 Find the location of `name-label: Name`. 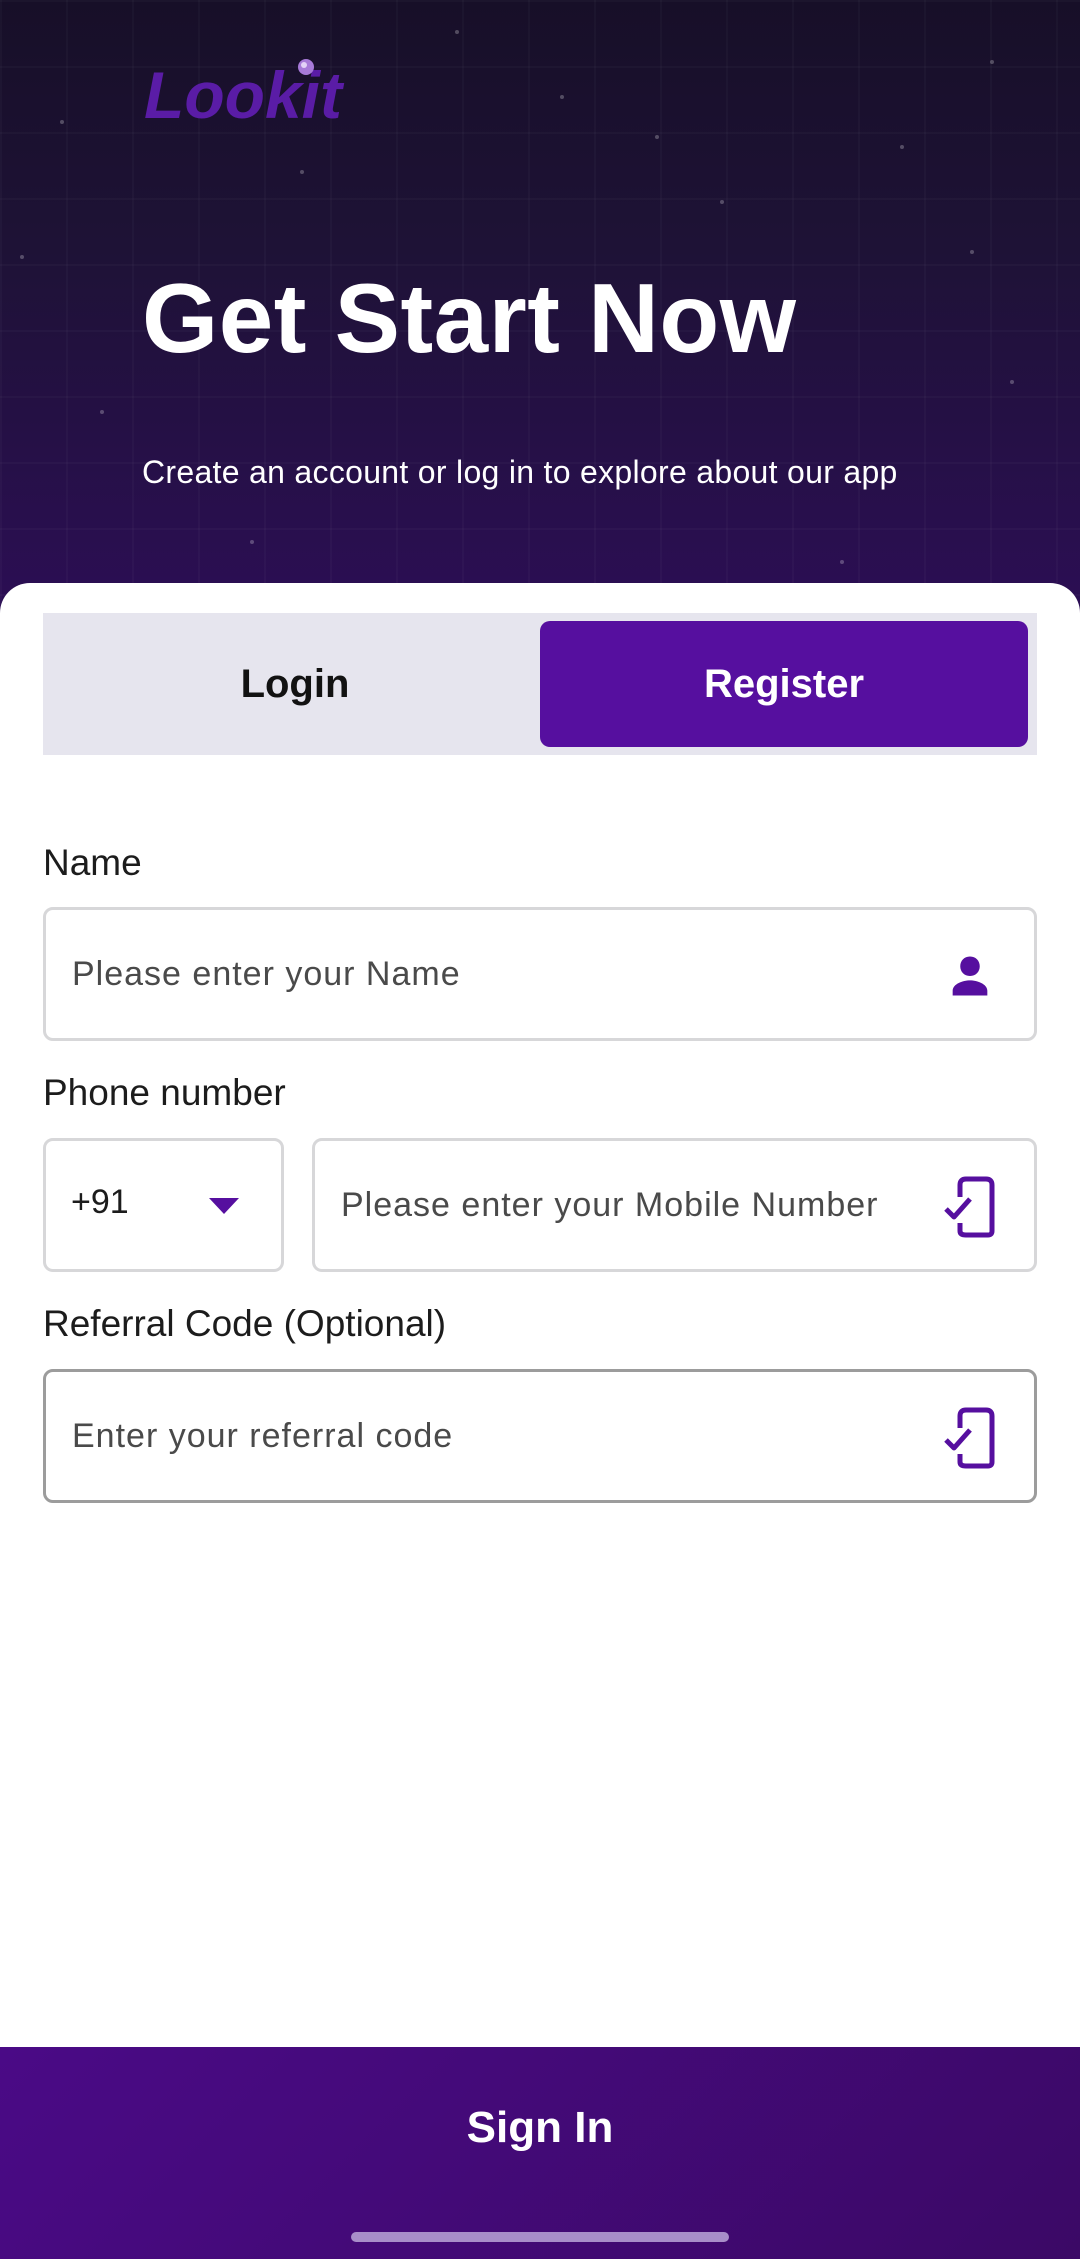

name-label: Name is located at coordinates (92, 862).